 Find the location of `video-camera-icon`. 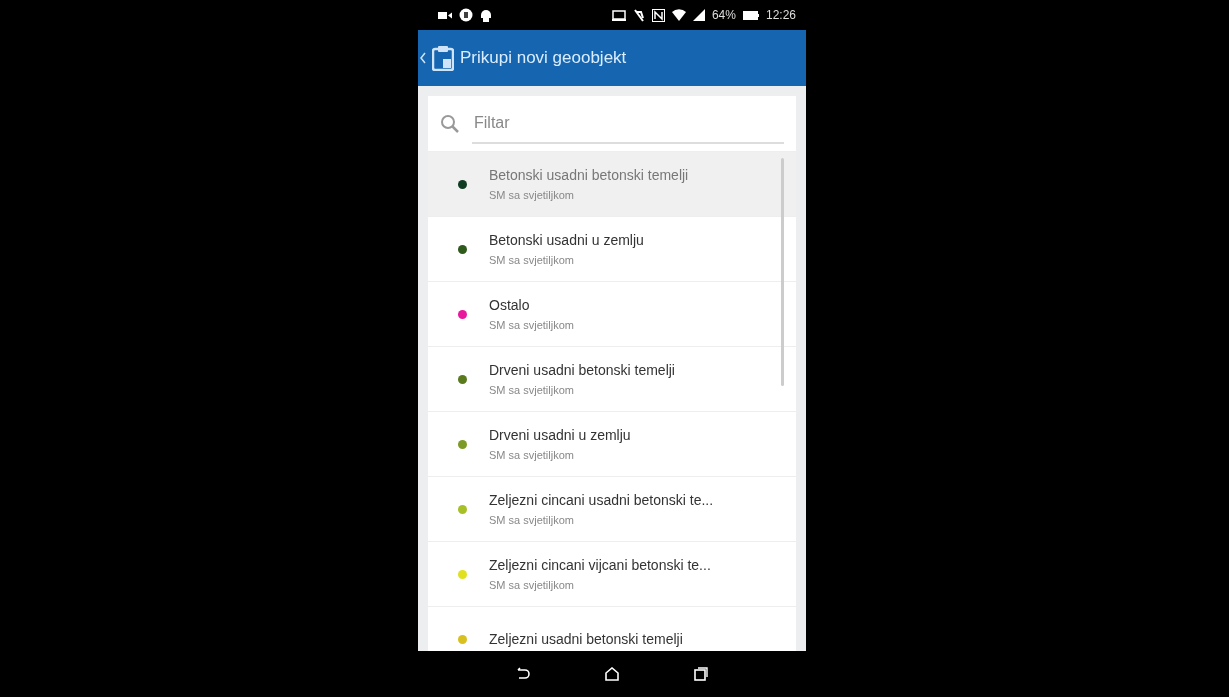

video-camera-icon is located at coordinates (445, 15).